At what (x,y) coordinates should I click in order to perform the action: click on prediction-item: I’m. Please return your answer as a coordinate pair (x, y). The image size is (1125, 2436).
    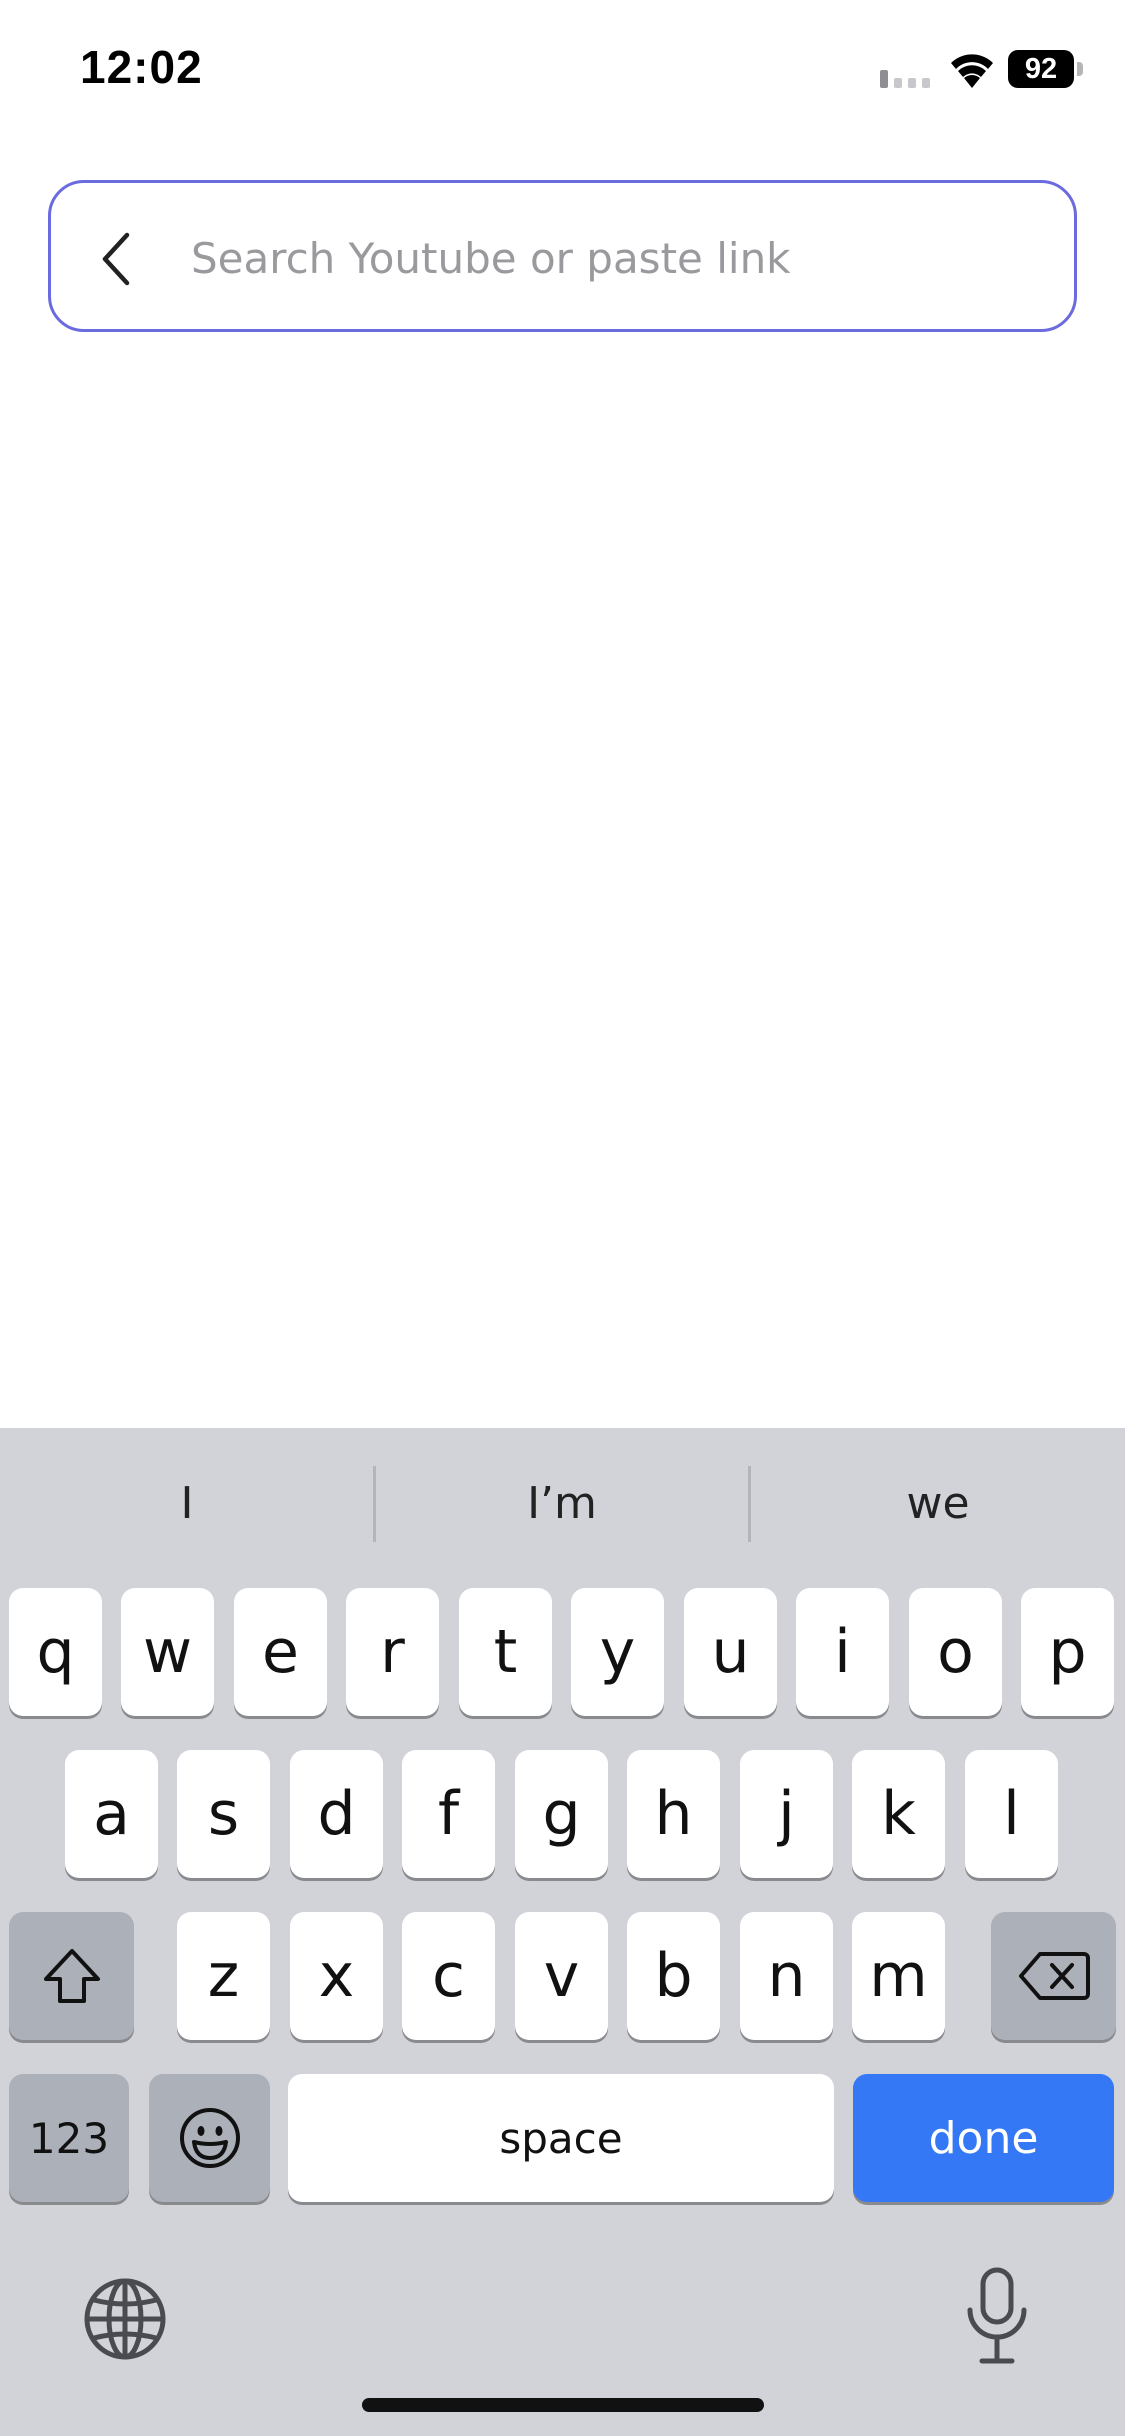
    Looking at the image, I should click on (562, 1504).